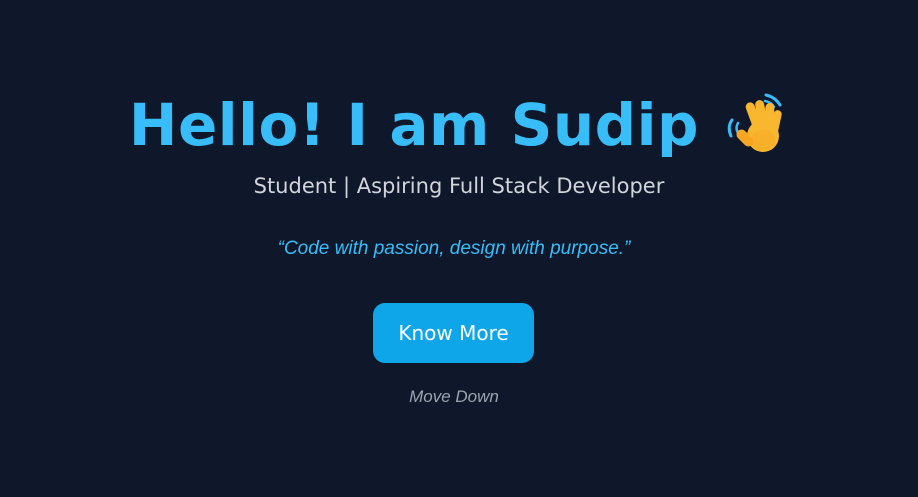 This screenshot has width=918, height=497. Describe the element at coordinates (459, 186) in the screenshot. I see `hero-subtitle: Student | Aspiring Full Stack Developer` at that location.